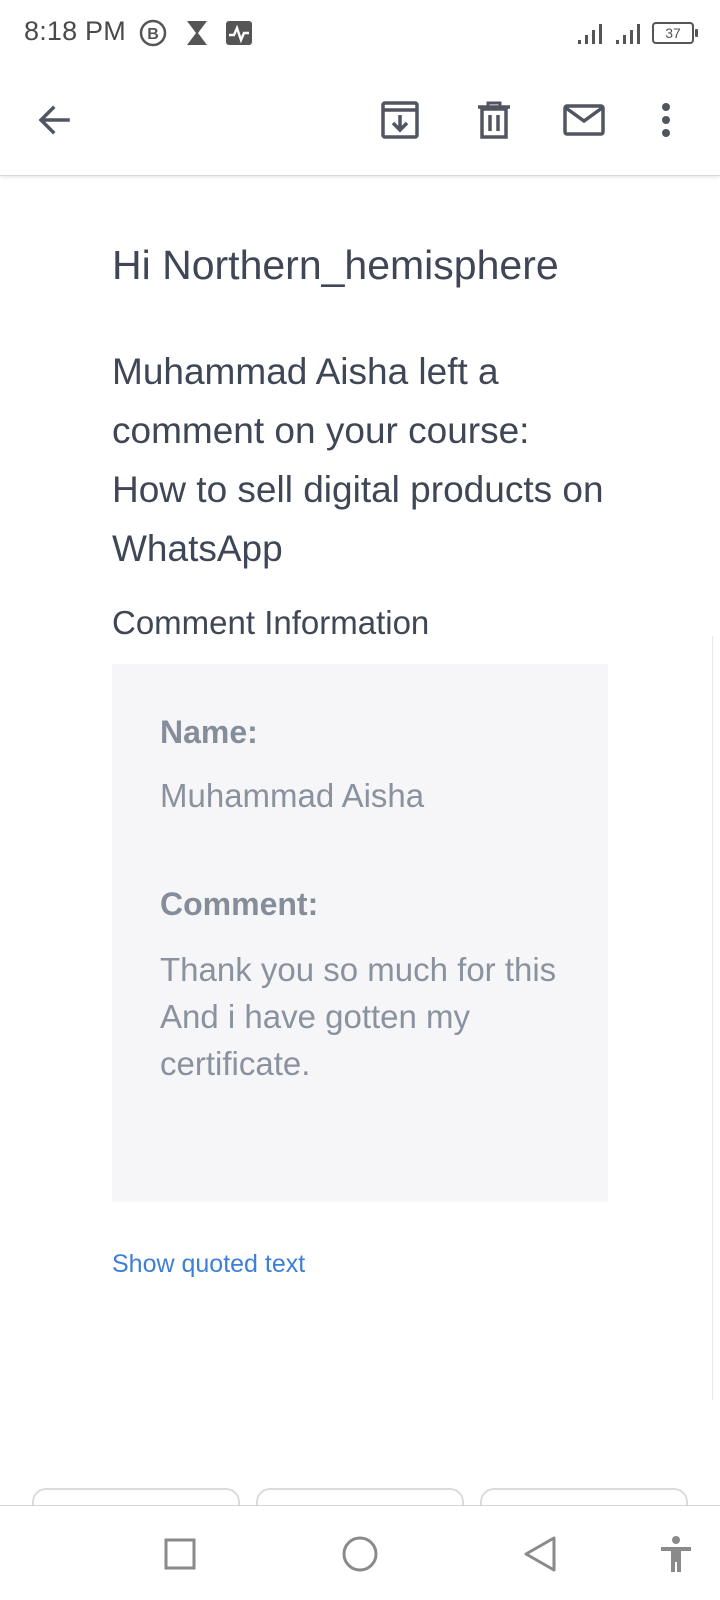 The width and height of the screenshot is (720, 1600). Describe the element at coordinates (239, 33) in the screenshot. I see `activity-icon` at that location.